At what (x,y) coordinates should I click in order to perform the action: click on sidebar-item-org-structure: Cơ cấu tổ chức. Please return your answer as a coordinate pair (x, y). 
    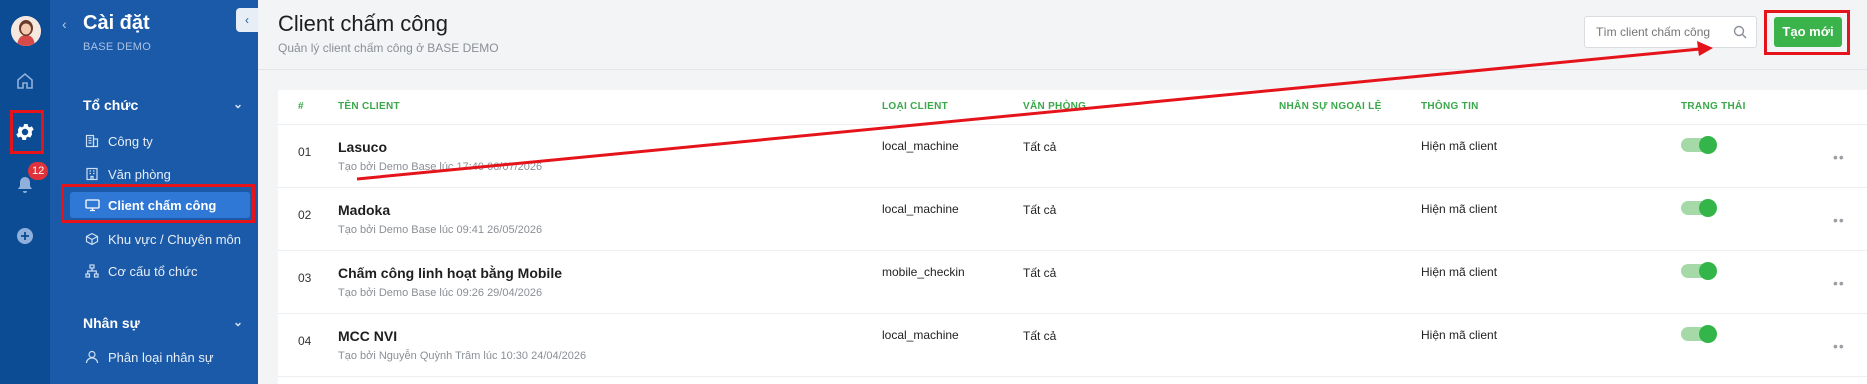
    Looking at the image, I should click on (163, 271).